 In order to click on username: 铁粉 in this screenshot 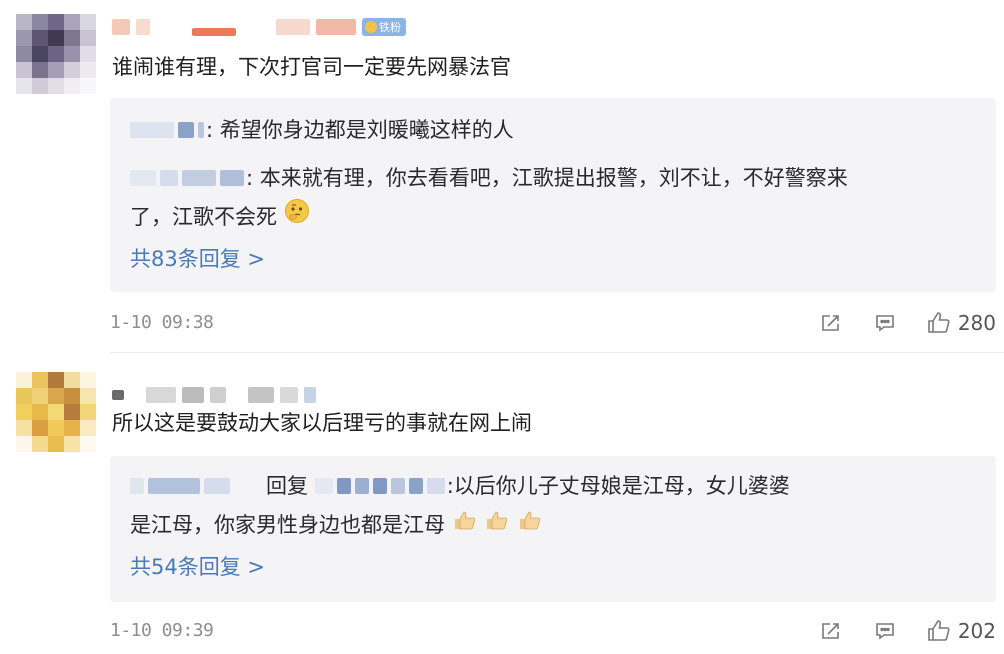, I will do `click(259, 27)`.